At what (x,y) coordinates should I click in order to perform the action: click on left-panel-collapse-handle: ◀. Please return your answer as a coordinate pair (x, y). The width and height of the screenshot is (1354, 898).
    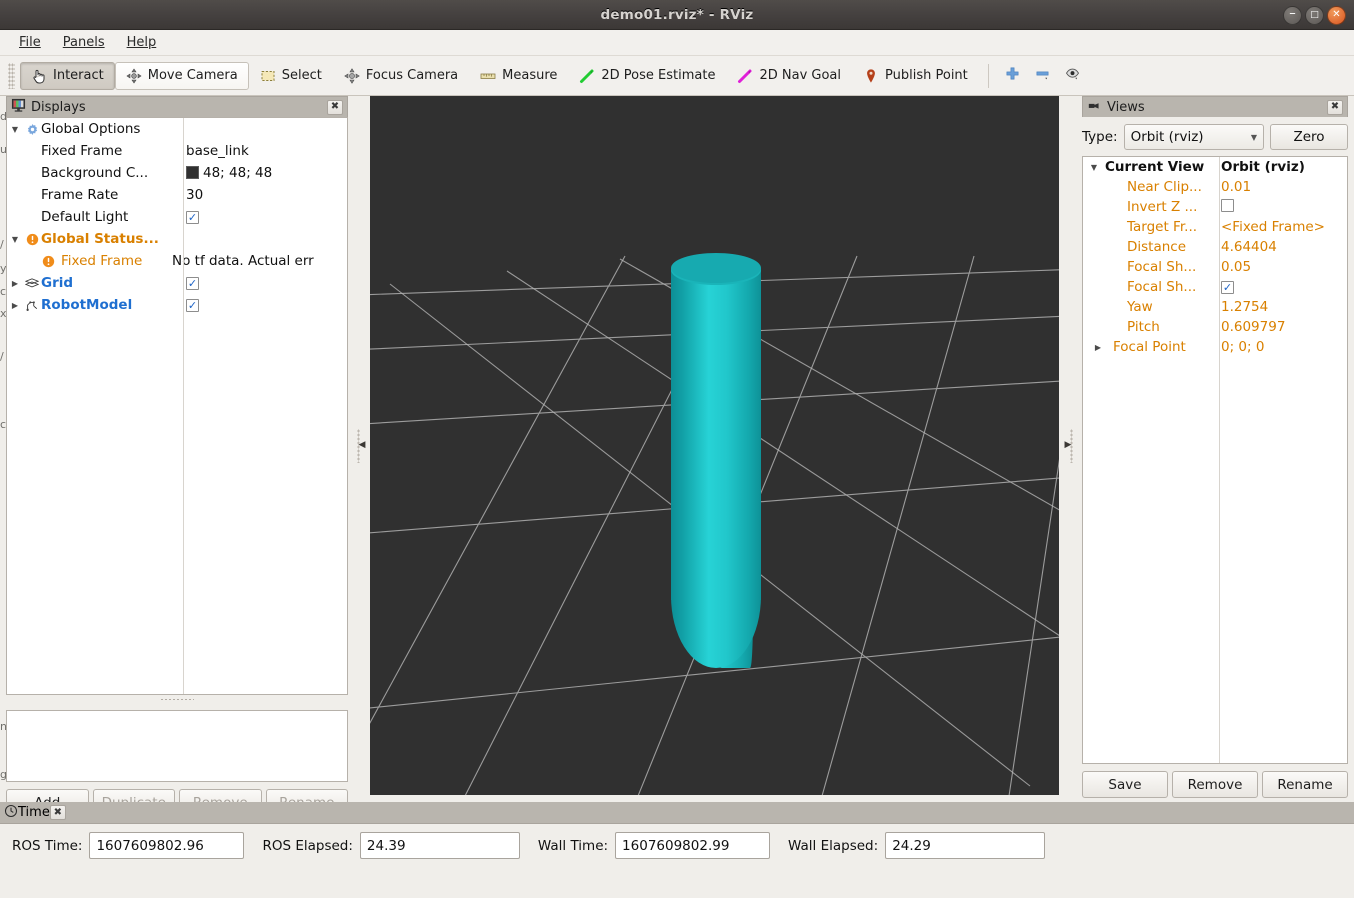
    Looking at the image, I should click on (362, 445).